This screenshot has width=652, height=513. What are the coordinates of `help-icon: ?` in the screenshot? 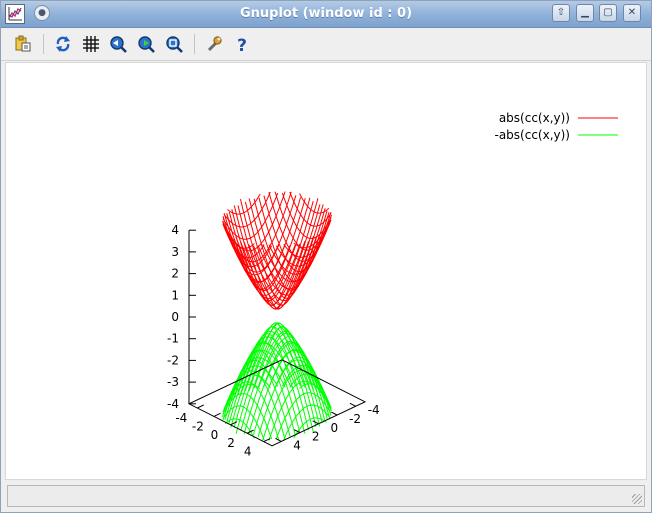 It's located at (242, 44).